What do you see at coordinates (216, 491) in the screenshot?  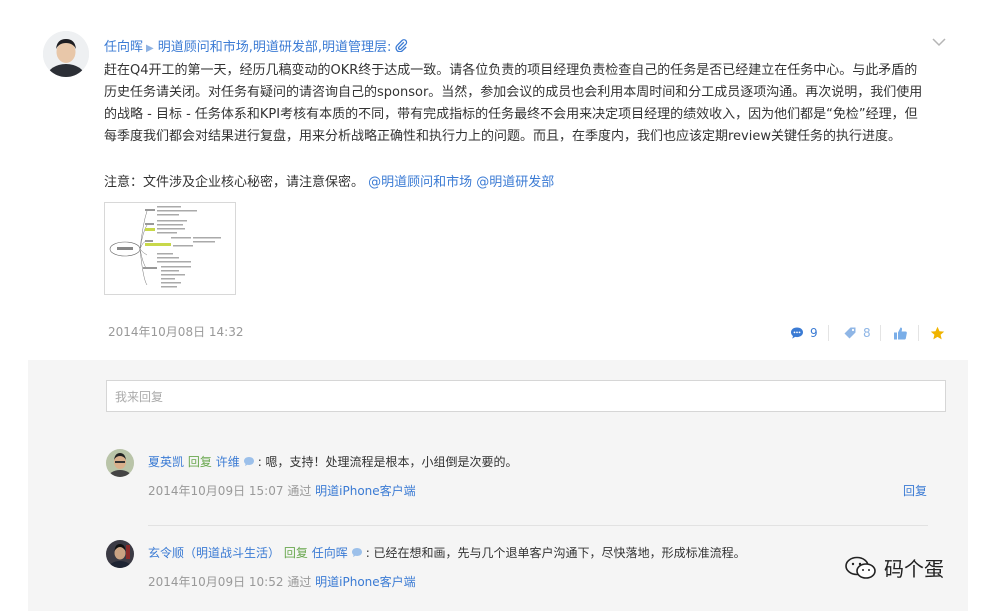 I see `comment-time: 2014年10月09日 15:07` at bounding box center [216, 491].